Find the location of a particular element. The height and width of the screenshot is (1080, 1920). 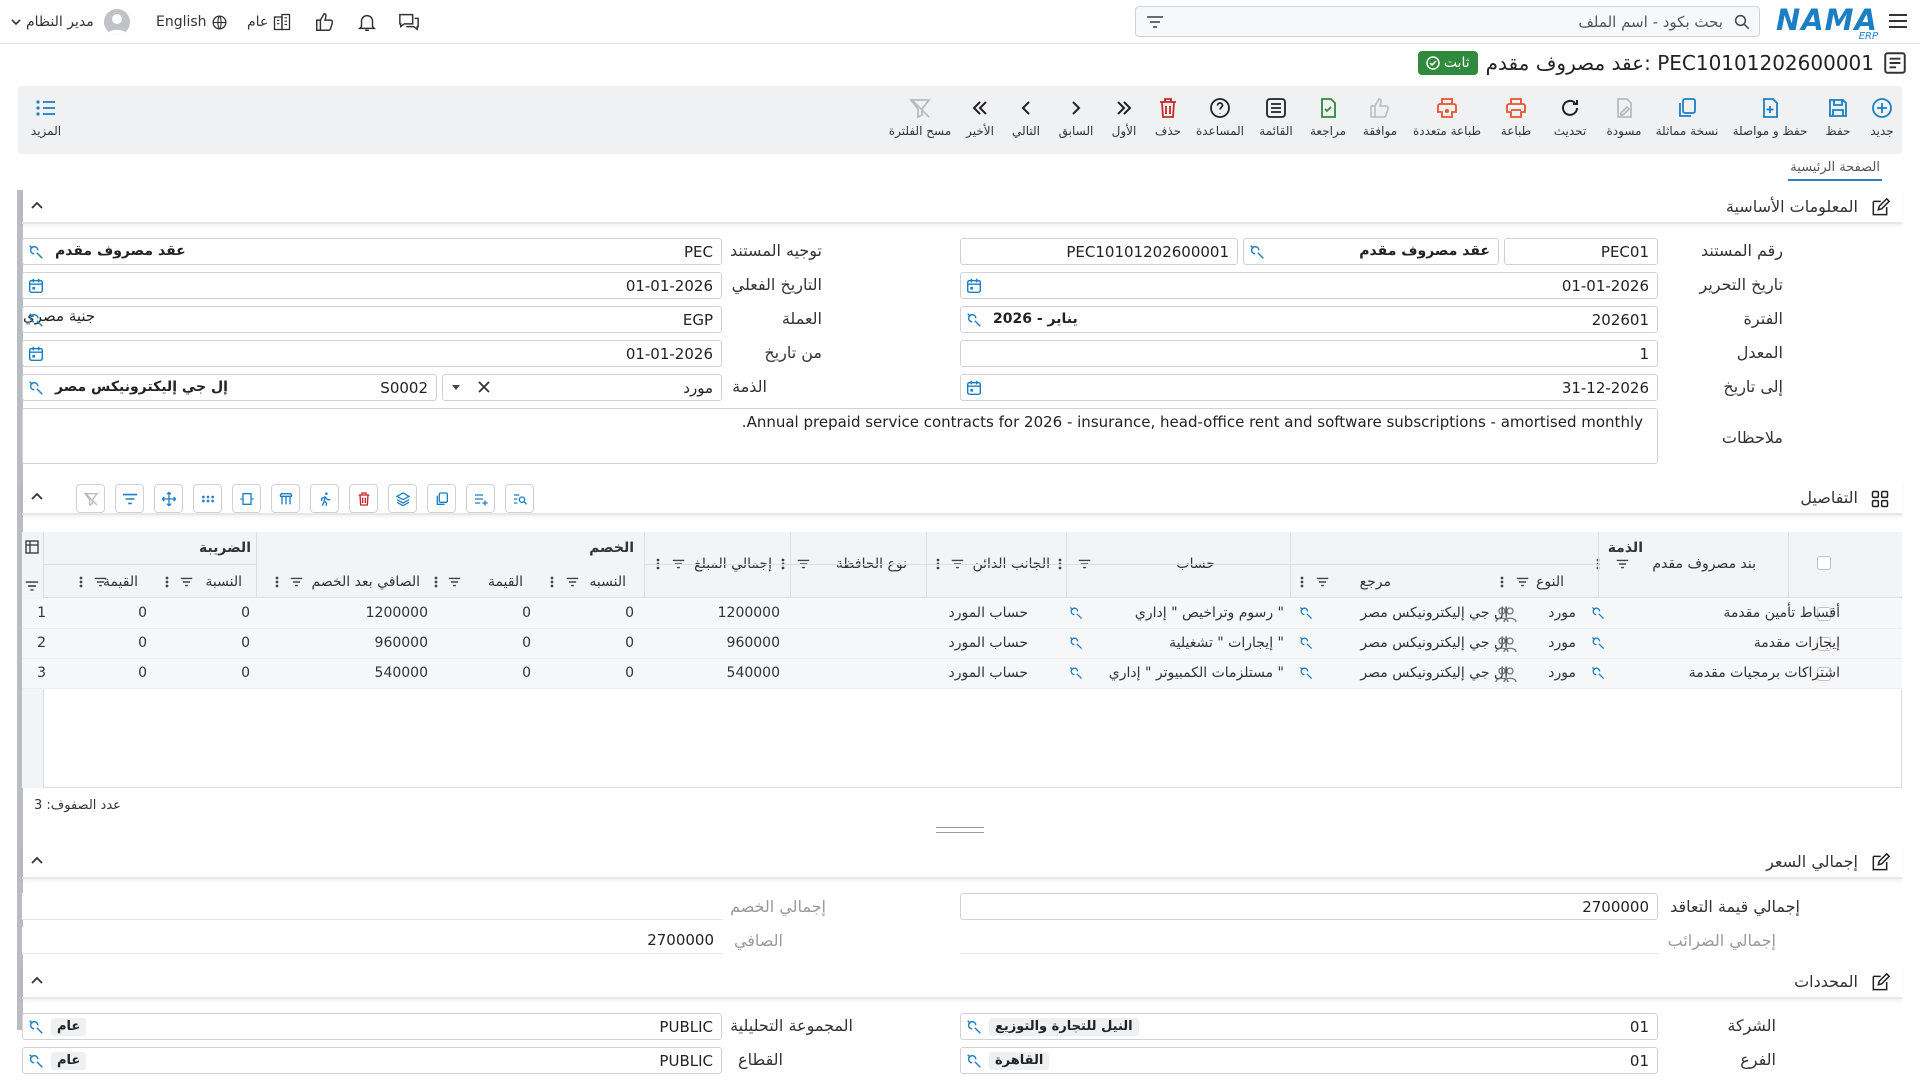

cell-type: مورد is located at coordinates (1562, 673).